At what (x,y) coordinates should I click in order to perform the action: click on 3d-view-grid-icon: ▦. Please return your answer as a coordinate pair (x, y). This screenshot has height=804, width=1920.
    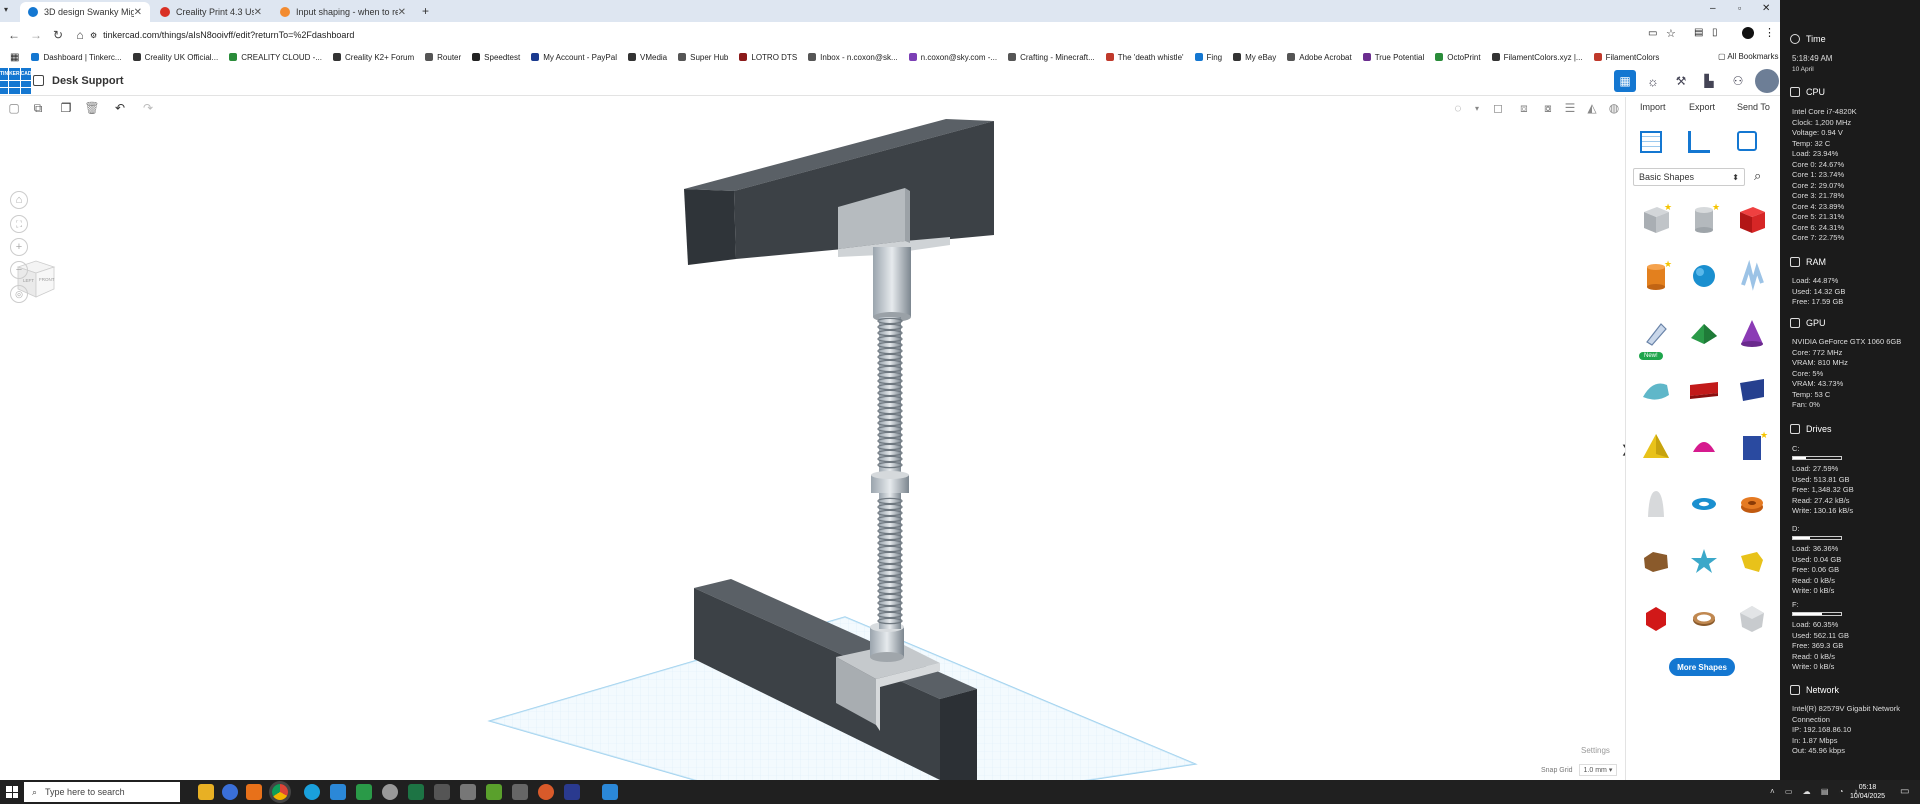
    Looking at the image, I should click on (1625, 81).